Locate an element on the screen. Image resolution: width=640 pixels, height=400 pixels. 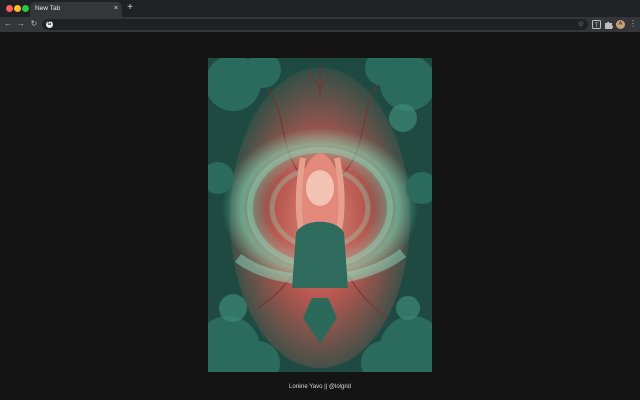
svg-text: T is located at coordinates (597, 26).